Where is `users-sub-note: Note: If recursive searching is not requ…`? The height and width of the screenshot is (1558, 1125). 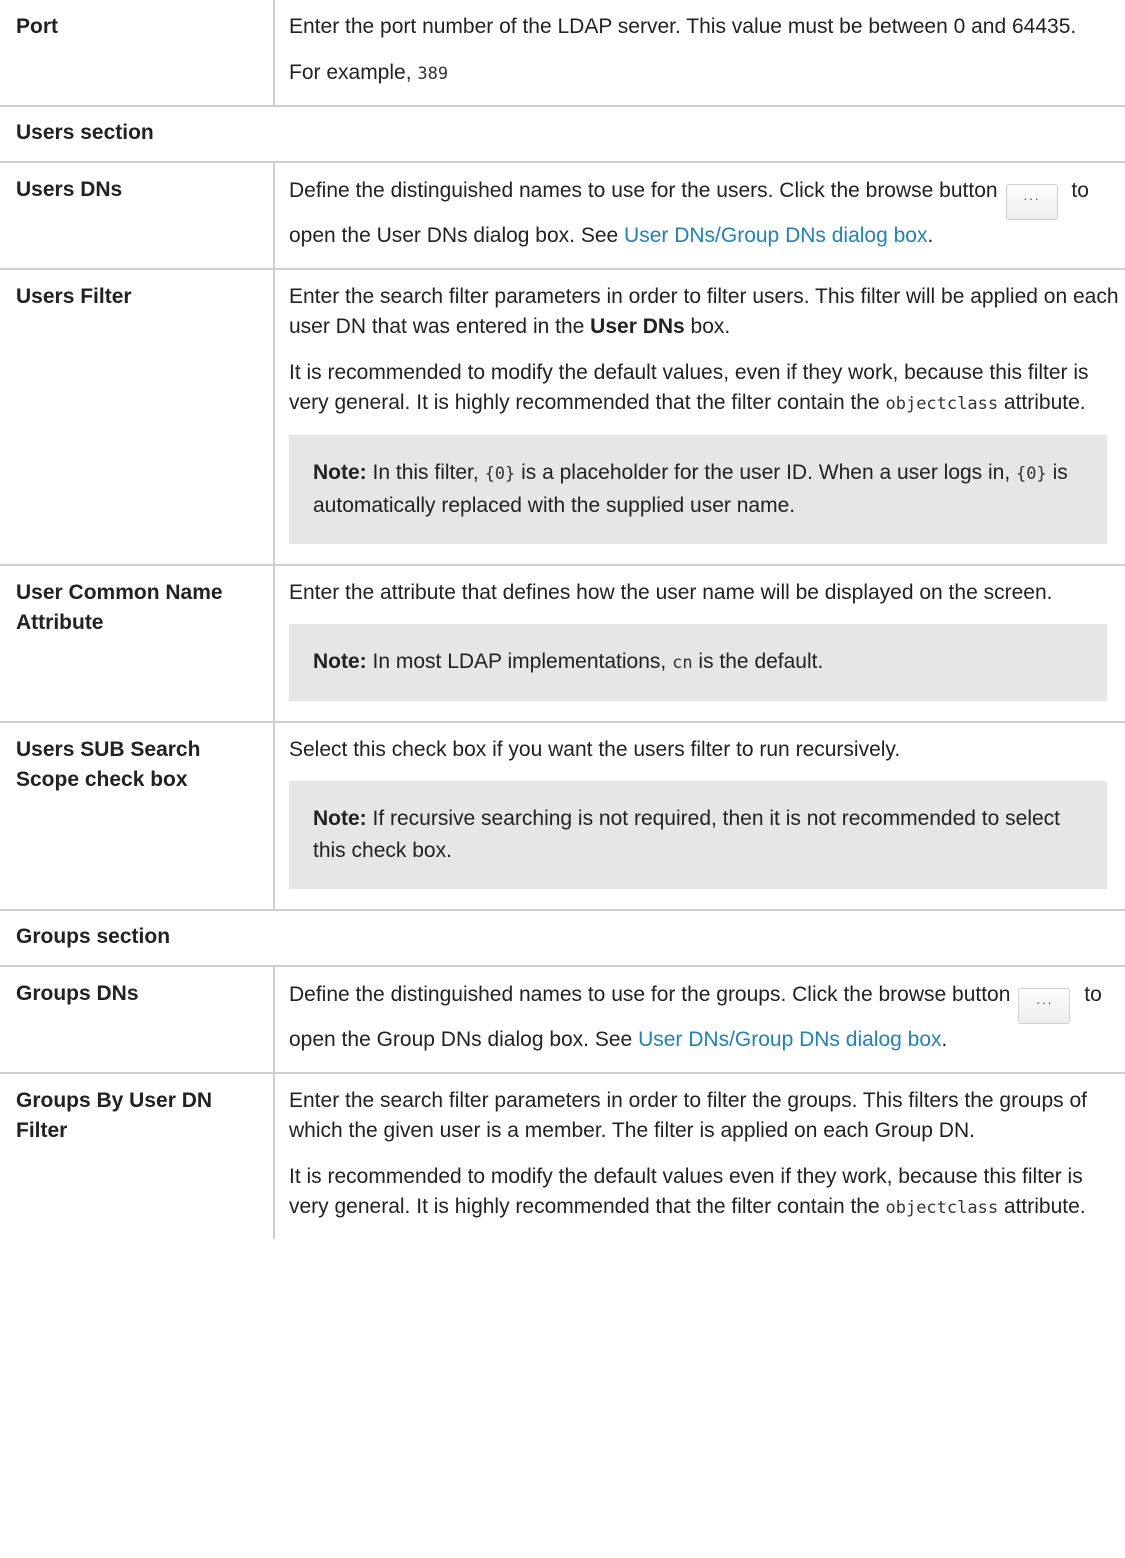 users-sub-note: Note: If recursive searching is not requ… is located at coordinates (698, 835).